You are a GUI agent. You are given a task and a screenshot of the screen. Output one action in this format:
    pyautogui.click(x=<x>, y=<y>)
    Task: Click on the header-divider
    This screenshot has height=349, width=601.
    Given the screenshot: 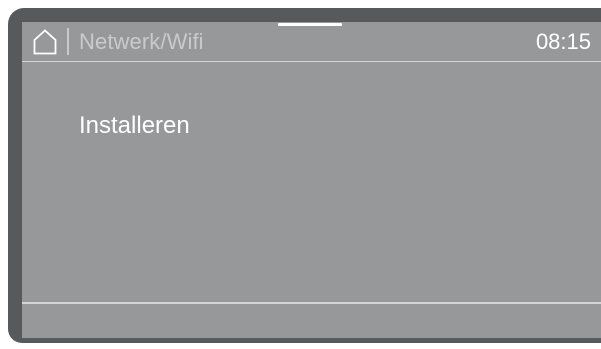 What is the action you would take?
    pyautogui.click(x=68, y=41)
    